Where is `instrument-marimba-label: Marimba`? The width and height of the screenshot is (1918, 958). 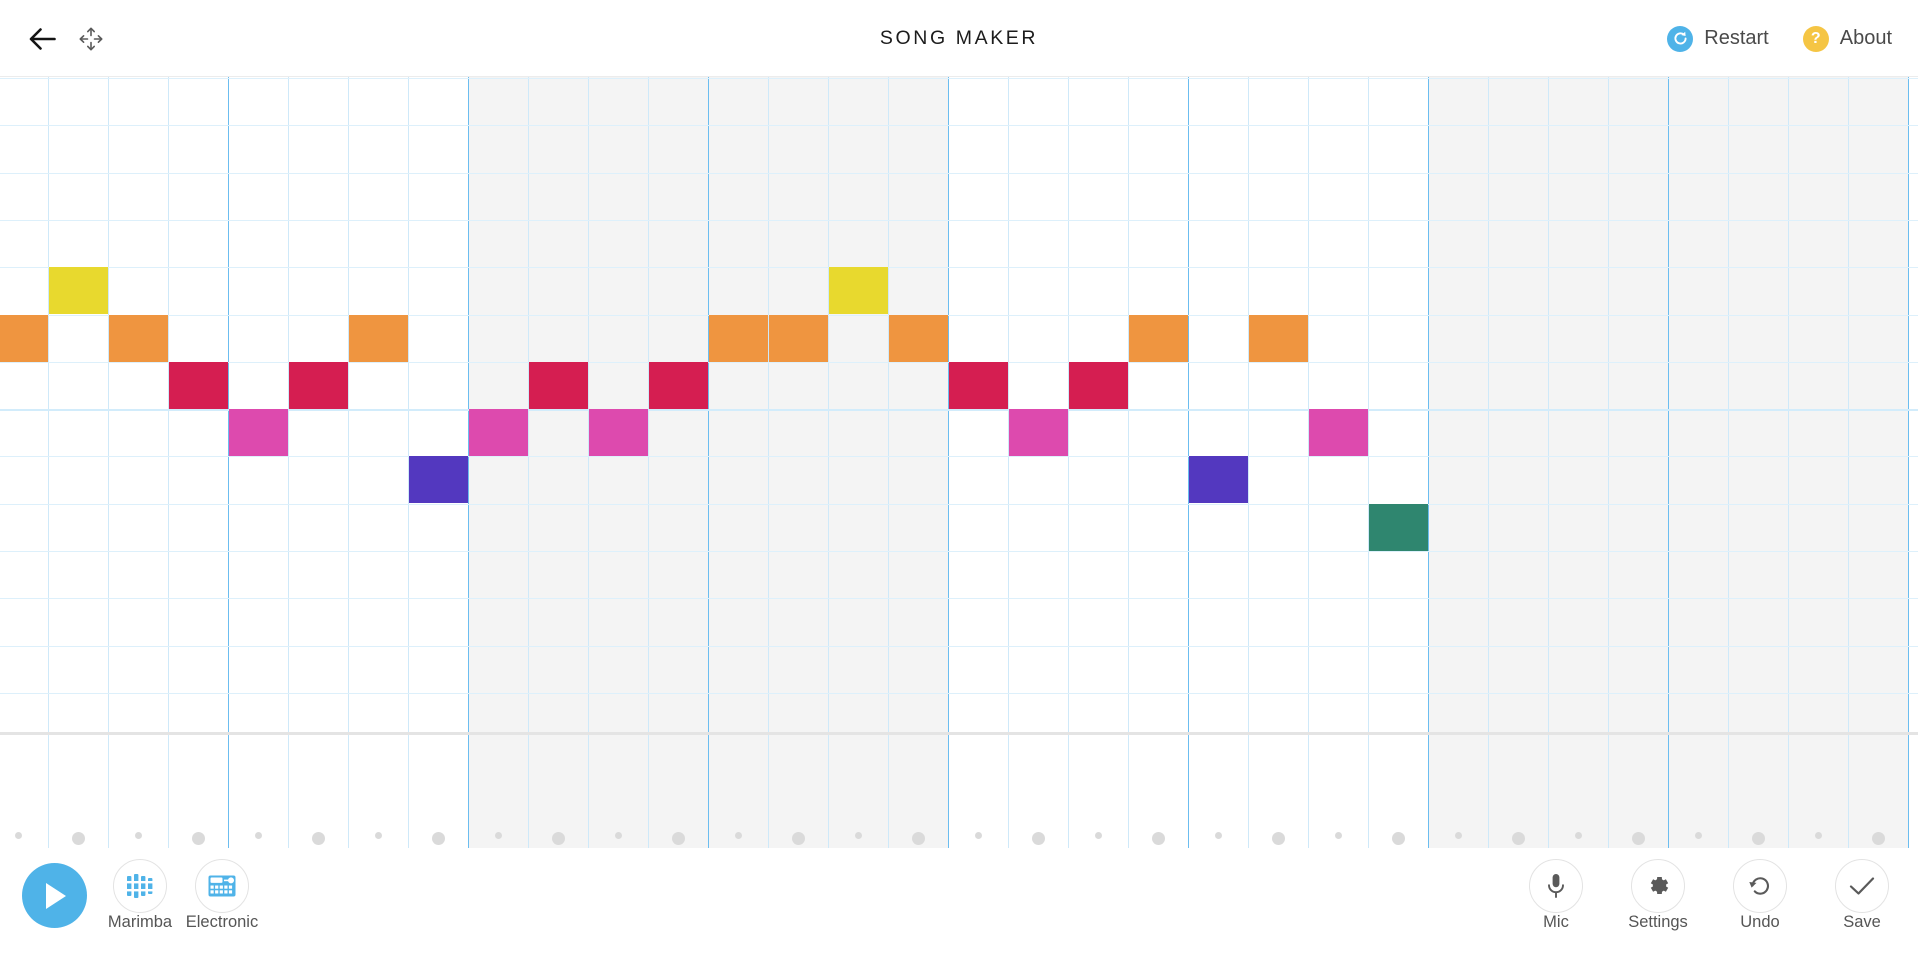
instrument-marimba-label: Marimba is located at coordinates (140, 922).